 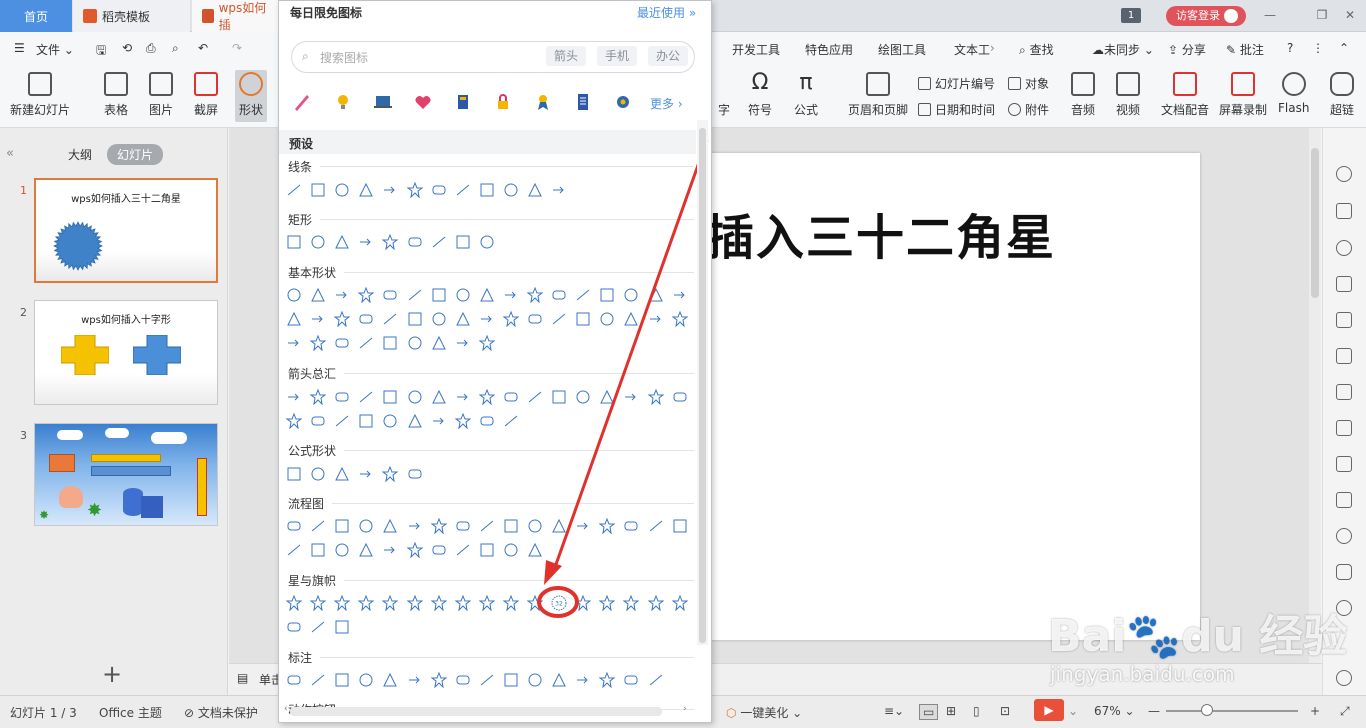 What do you see at coordinates (1293, 93) in the screenshot?
I see `flash-button: Flash` at bounding box center [1293, 93].